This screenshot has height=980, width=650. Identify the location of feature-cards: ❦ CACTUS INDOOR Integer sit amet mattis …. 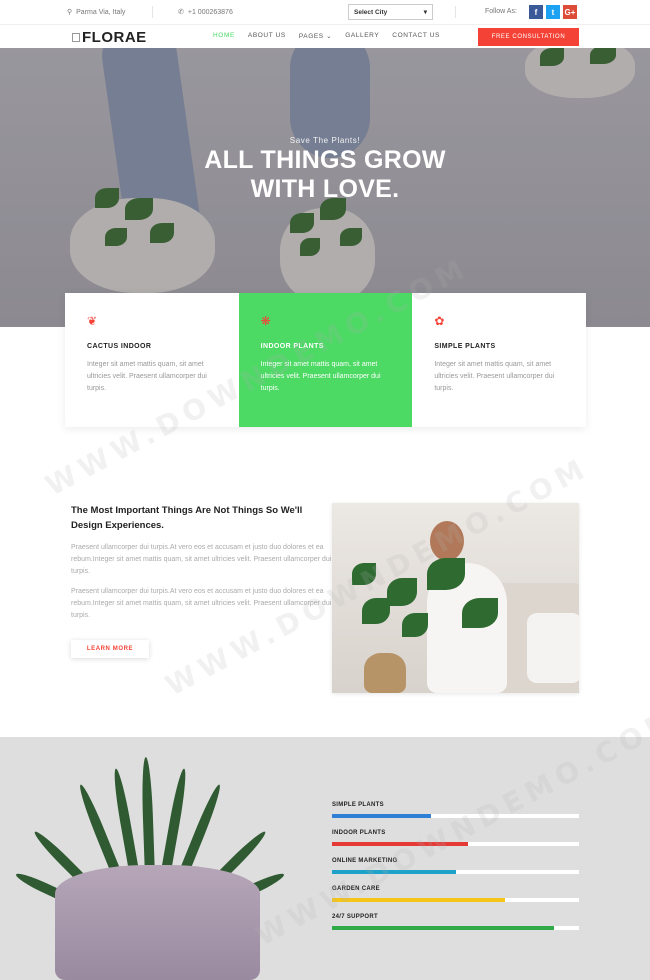
(325, 360).